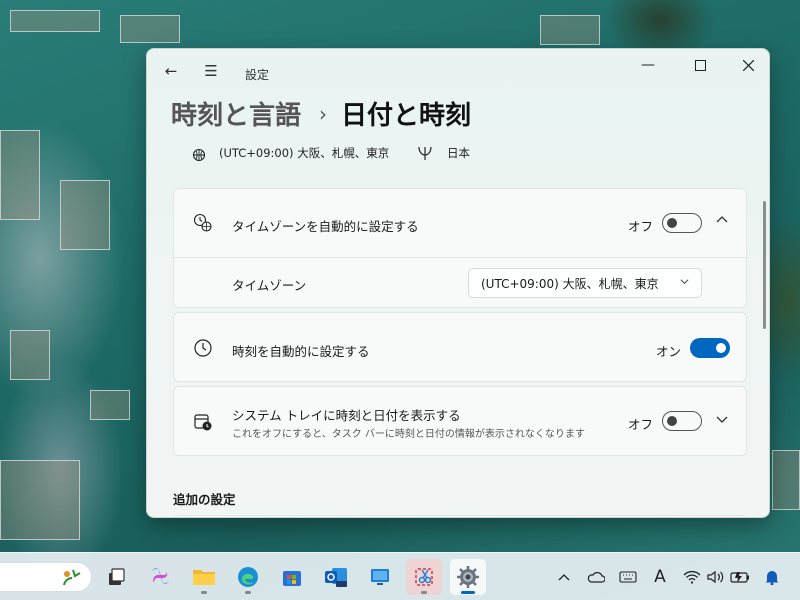 Image resolution: width=800 pixels, height=600 pixels. I want to click on search-highlight-icon, so click(72, 579).